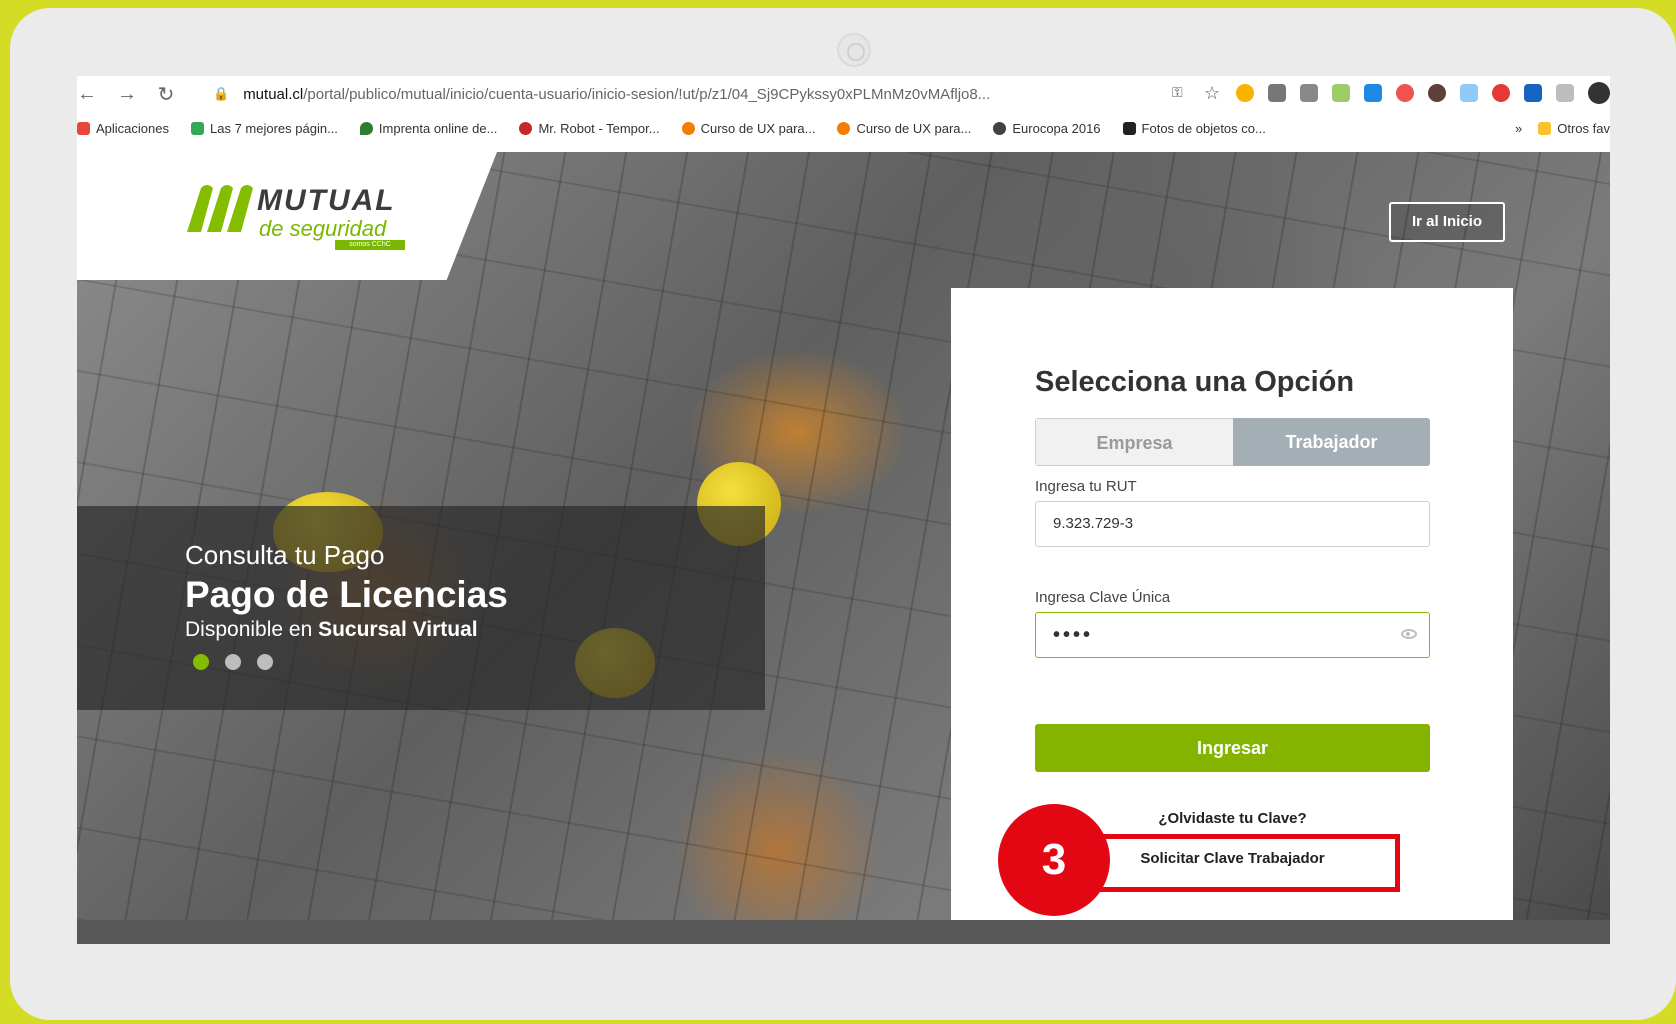 Image resolution: width=1676 pixels, height=1024 pixels. Describe the element at coordinates (221, 94) in the screenshot. I see `lock-icon: 🔒` at that location.